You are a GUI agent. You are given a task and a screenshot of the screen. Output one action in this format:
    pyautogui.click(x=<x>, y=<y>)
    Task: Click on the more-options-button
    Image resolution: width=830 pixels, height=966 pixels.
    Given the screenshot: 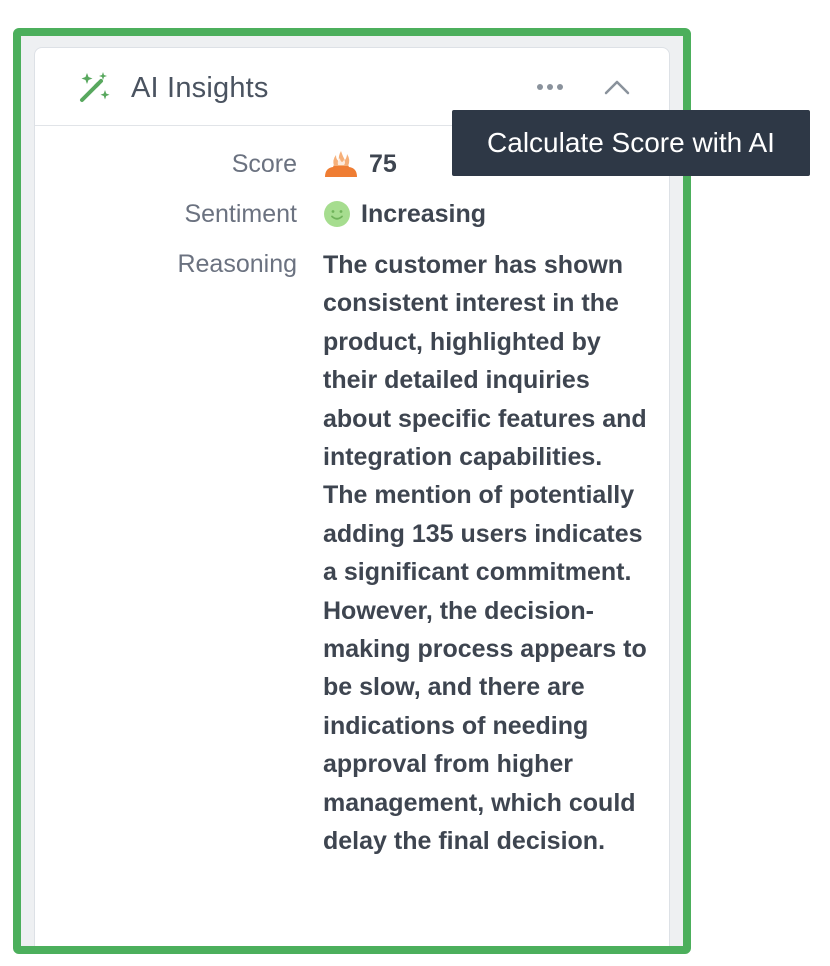 What is the action you would take?
    pyautogui.click(x=550, y=87)
    